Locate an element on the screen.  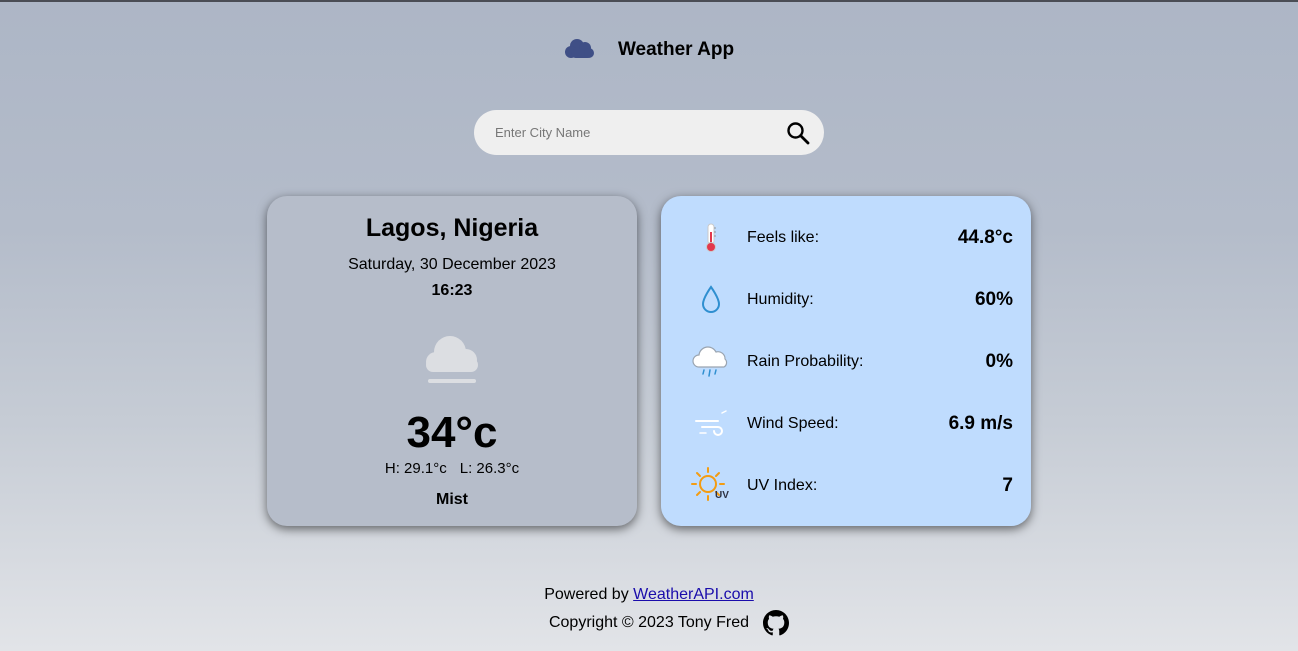
detail-row-feels-like: Feels like: 44.8°c is located at coordinates (851, 238).